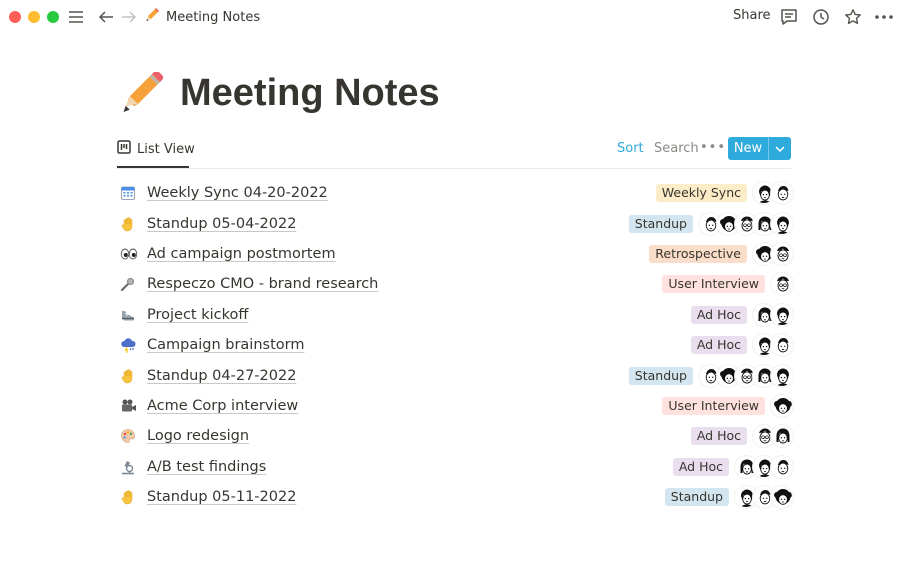 This screenshot has height=565, width=902. Describe the element at coordinates (884, 17) in the screenshot. I see `more-icon` at that location.